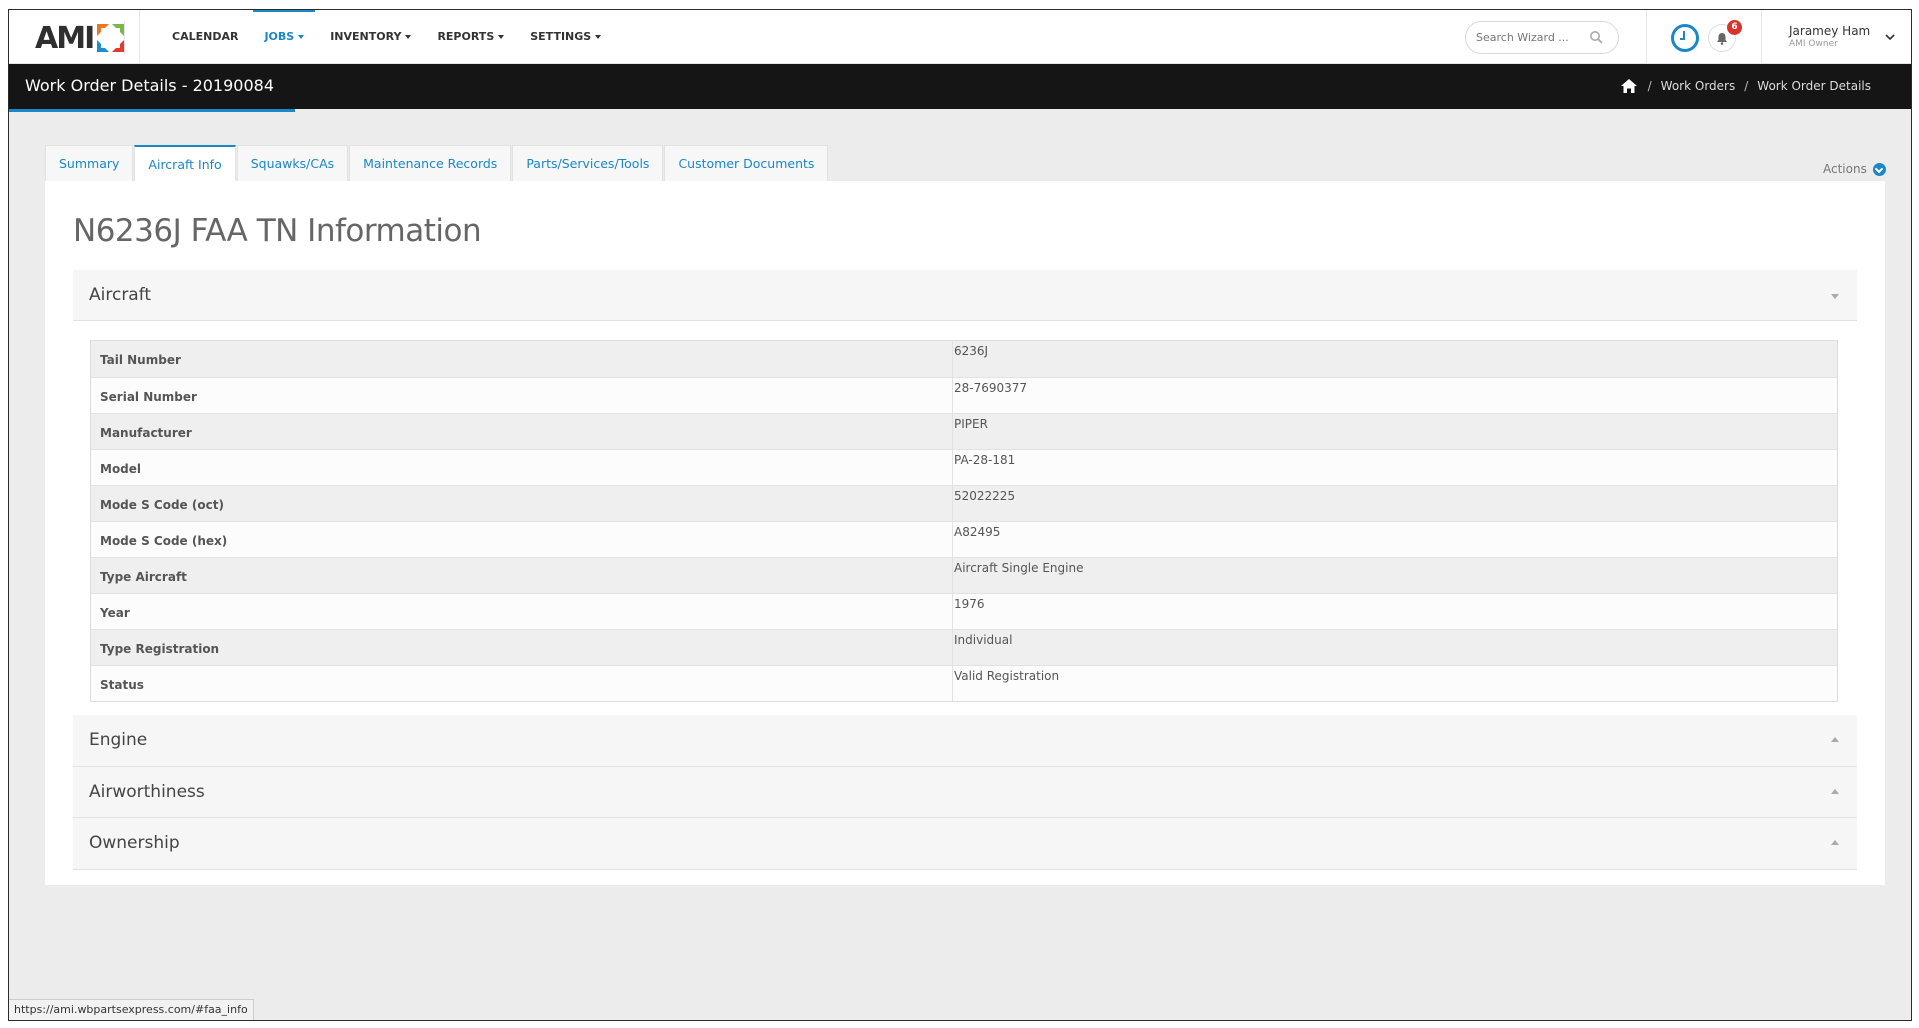 This screenshot has height=1028, width=1919. I want to click on table-row: Tail Number 6236J, so click(964, 359).